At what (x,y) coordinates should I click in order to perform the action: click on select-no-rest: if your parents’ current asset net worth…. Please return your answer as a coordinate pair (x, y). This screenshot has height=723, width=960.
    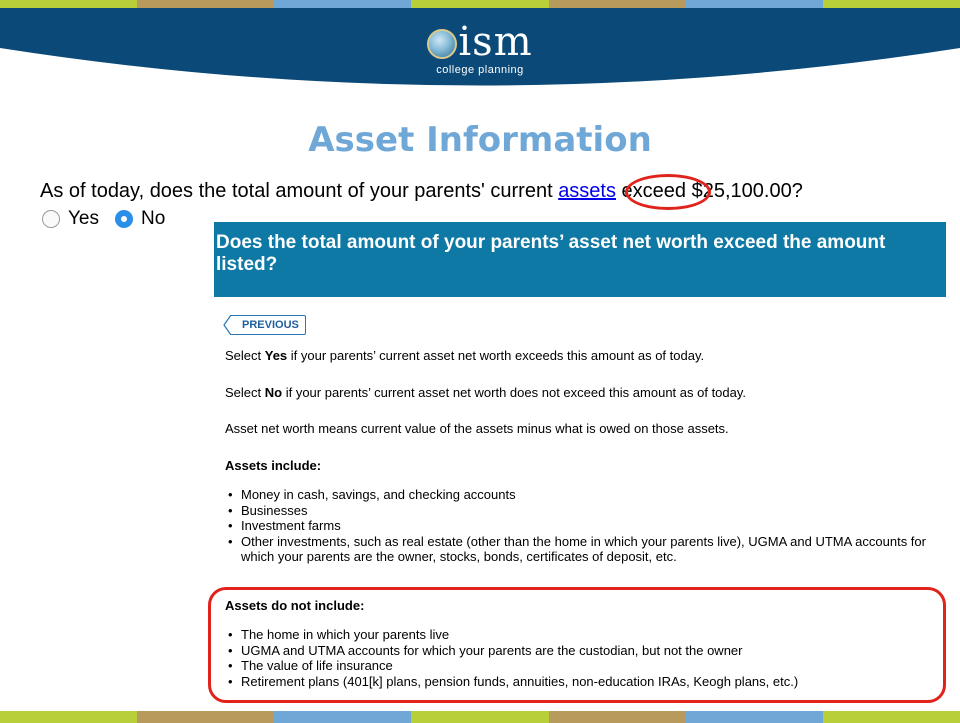
    Looking at the image, I should click on (514, 392).